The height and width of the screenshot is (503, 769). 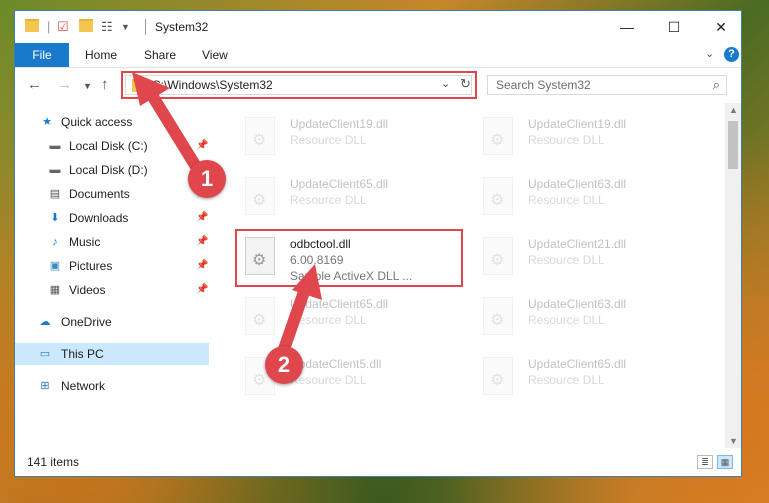 I want to click on sidebar-item-label: Local Disk (D:), so click(x=108, y=170).